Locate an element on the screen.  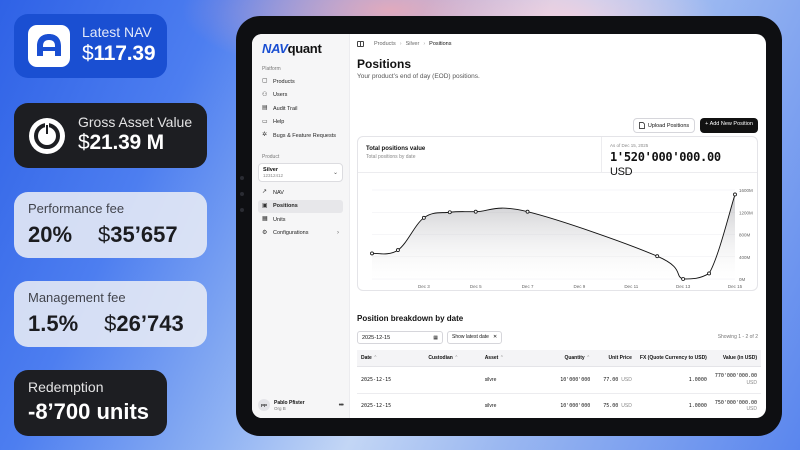
area-fill is located at coordinates (553, 236).